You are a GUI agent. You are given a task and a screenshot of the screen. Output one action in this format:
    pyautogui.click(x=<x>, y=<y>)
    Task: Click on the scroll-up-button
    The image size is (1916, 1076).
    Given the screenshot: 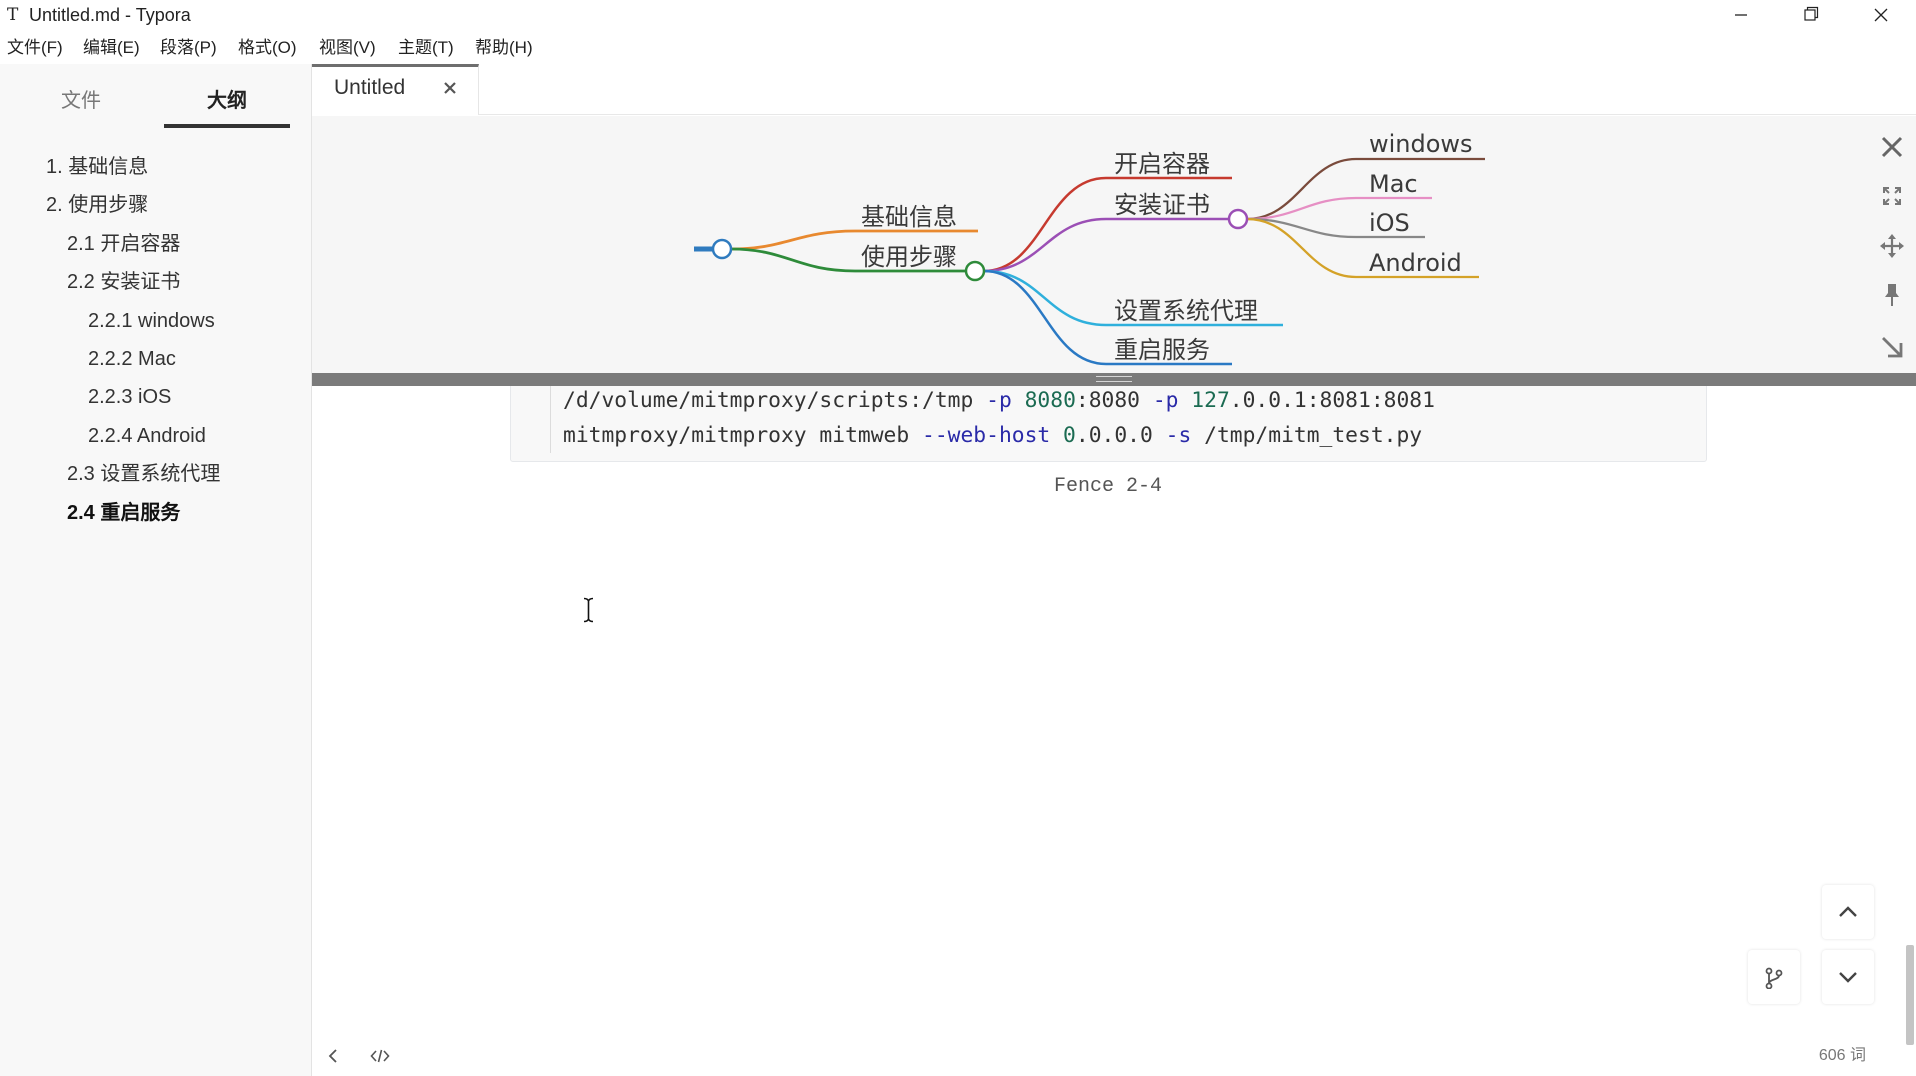 What is the action you would take?
    pyautogui.click(x=1848, y=912)
    